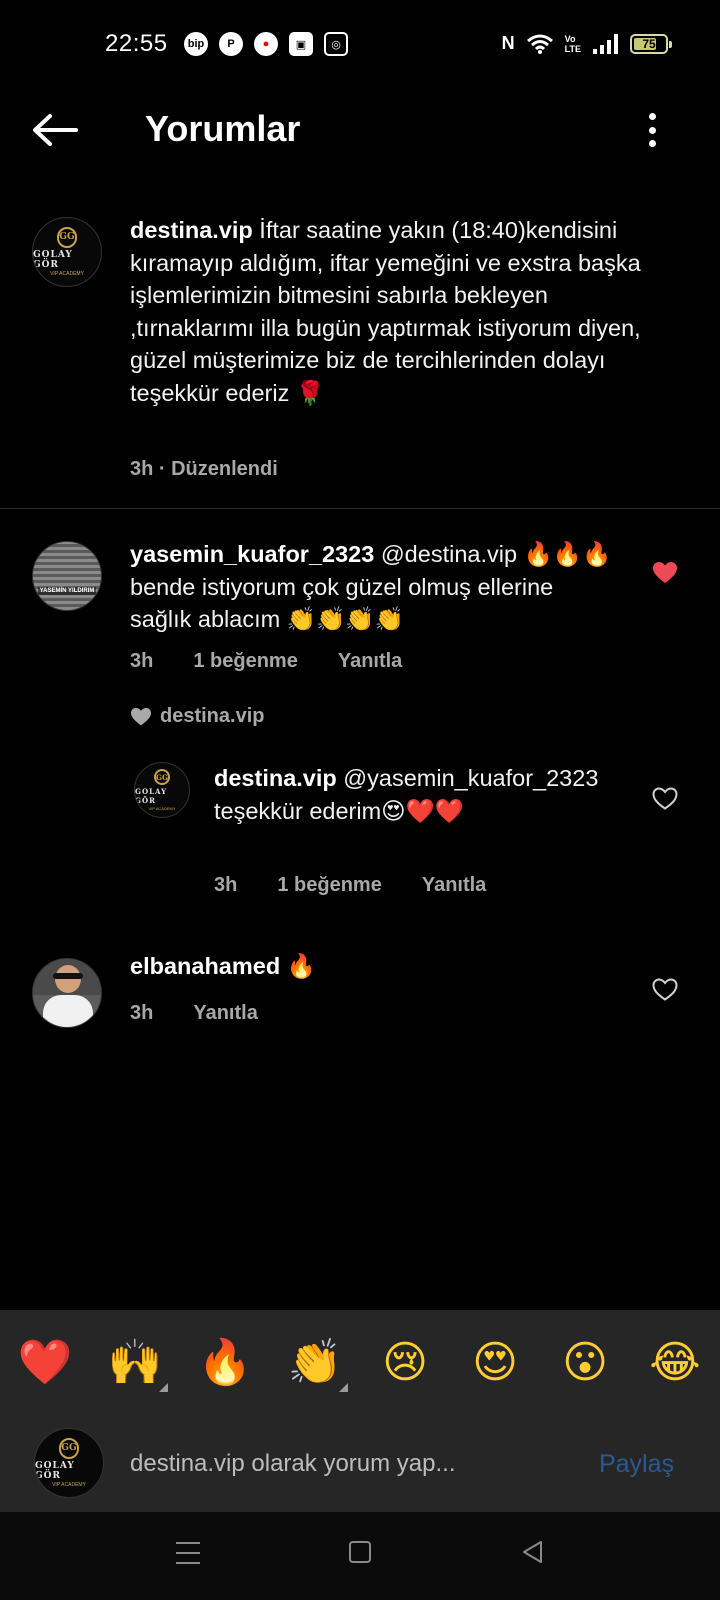  I want to click on comment-composer: GG GOLAY GÖR VIP ACADEMY Paylaş, so click(360, 1464).